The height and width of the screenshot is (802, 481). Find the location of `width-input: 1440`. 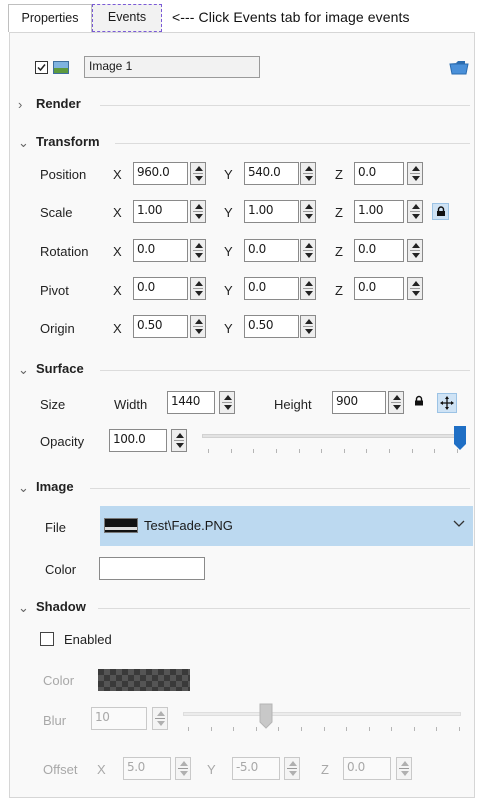

width-input: 1440 is located at coordinates (191, 402).